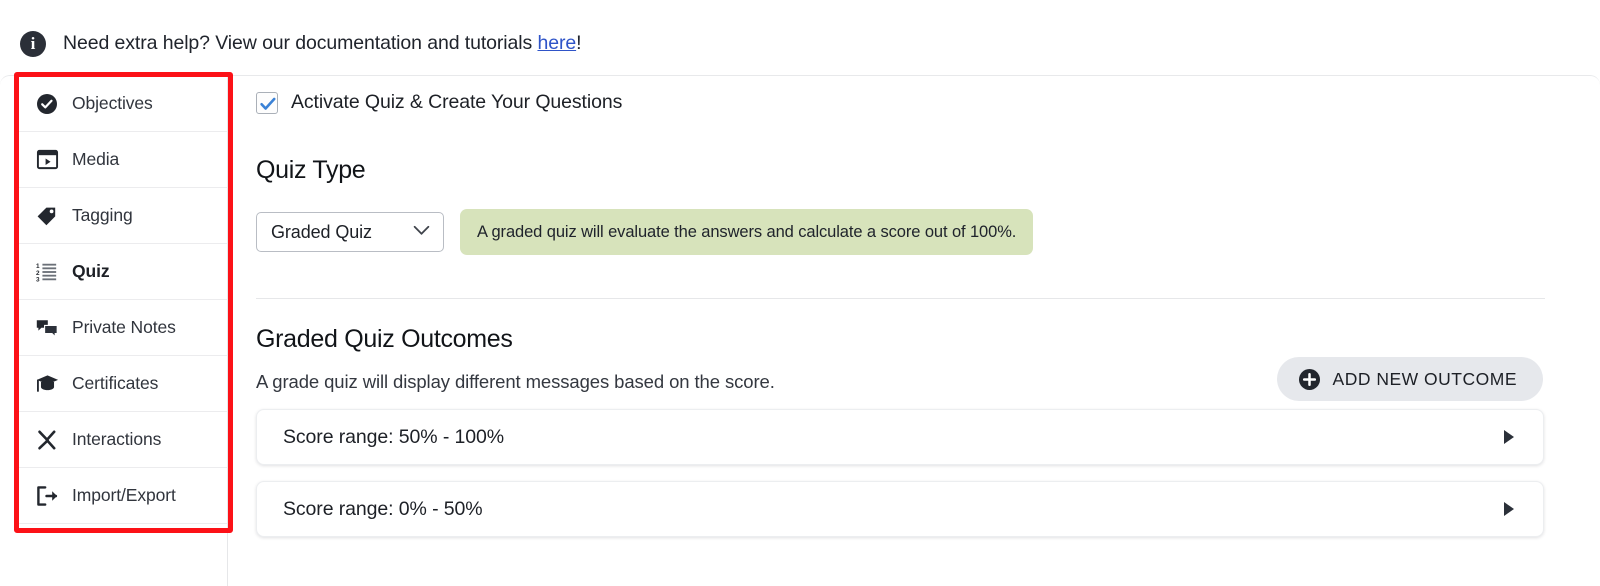  Describe the element at coordinates (122, 272) in the screenshot. I see `sidebar-item-quiz: 1 2 3 Quiz` at that location.